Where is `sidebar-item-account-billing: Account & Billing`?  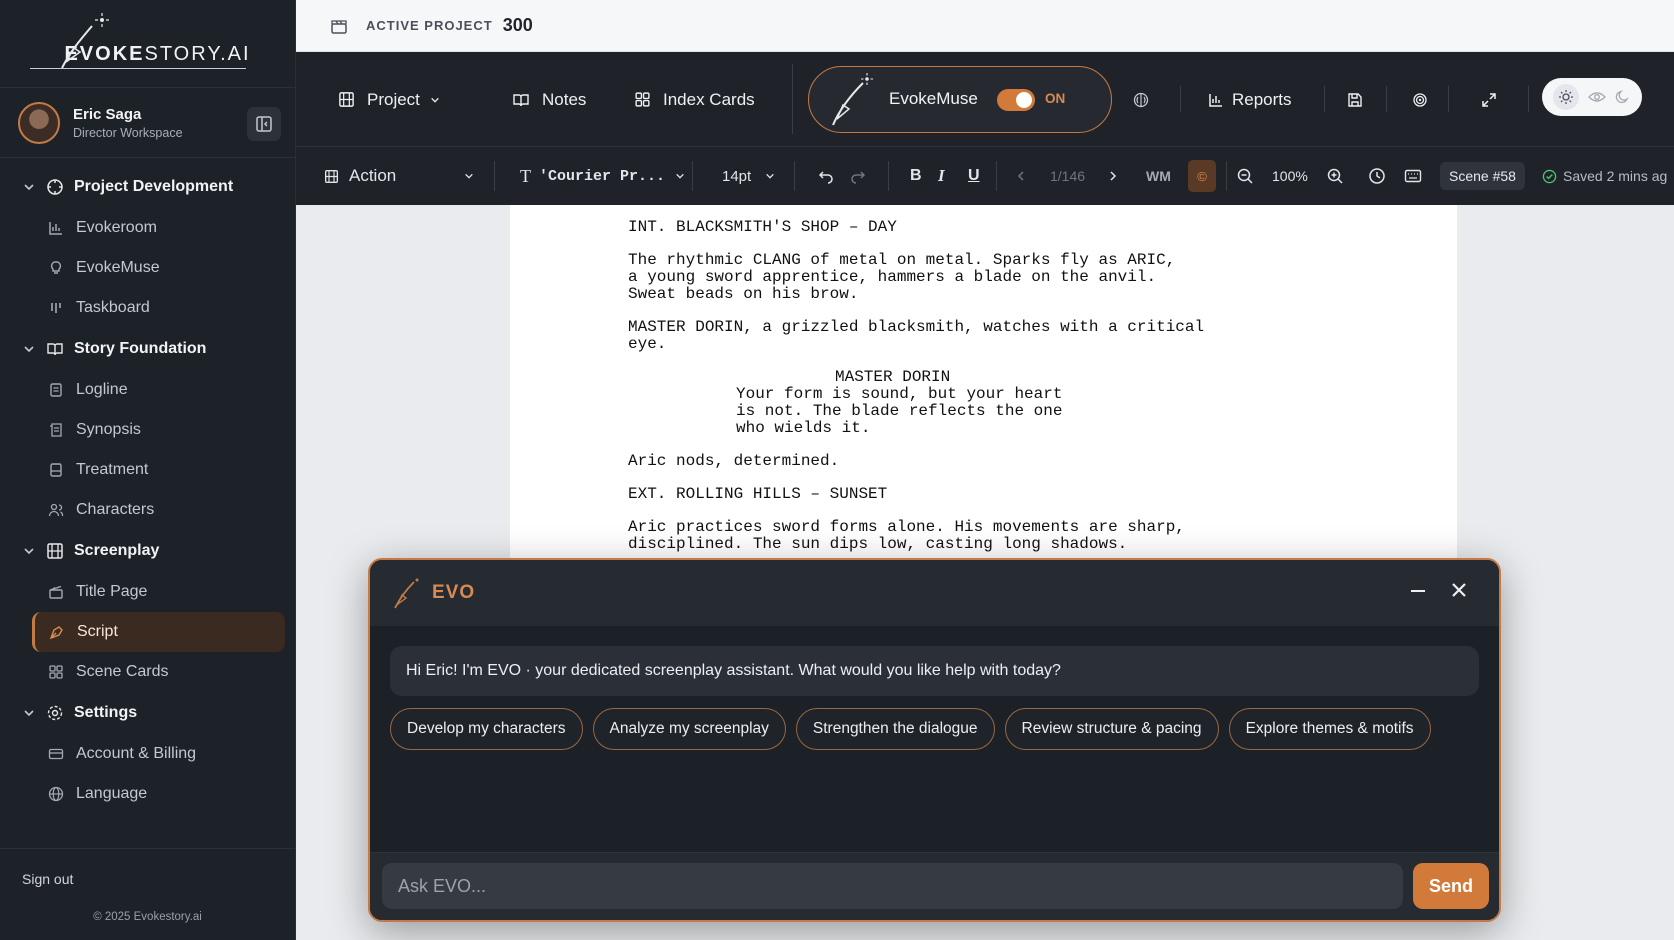 sidebar-item-account-billing: Account & Billing is located at coordinates (142, 754).